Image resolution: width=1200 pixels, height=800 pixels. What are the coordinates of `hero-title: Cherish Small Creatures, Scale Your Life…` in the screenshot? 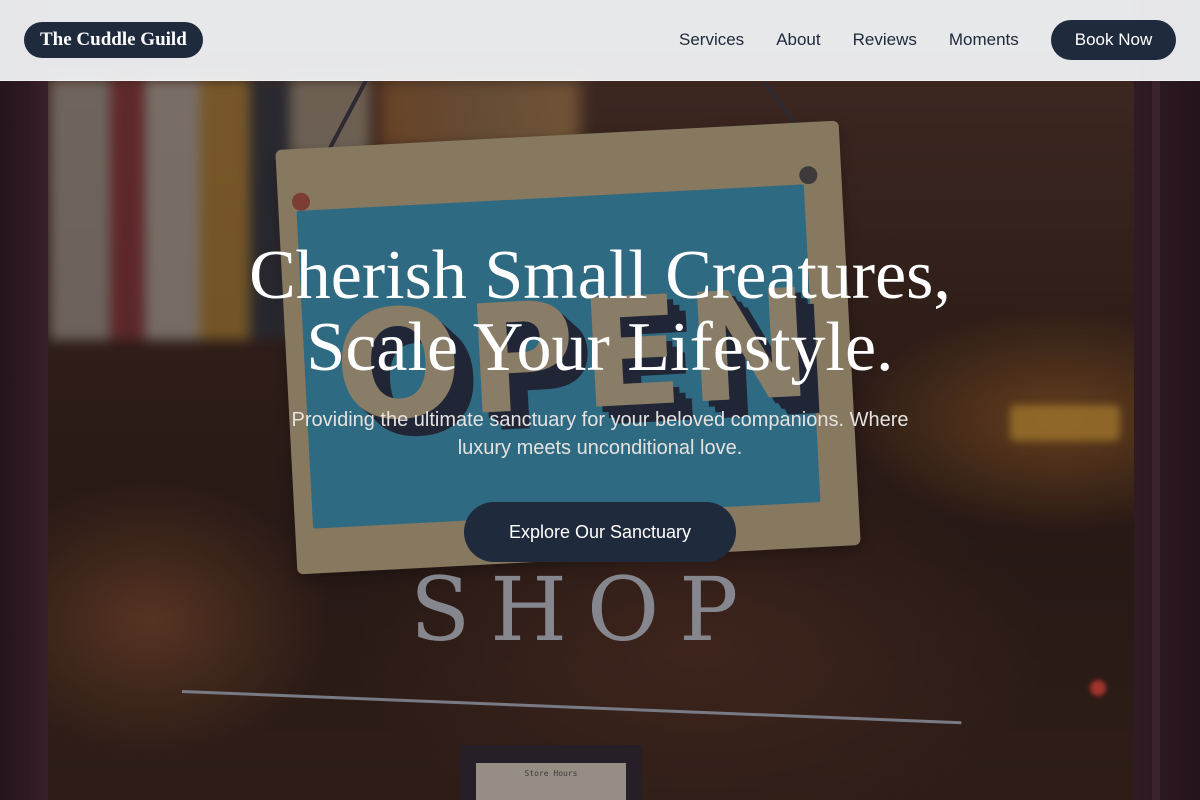 It's located at (600, 312).